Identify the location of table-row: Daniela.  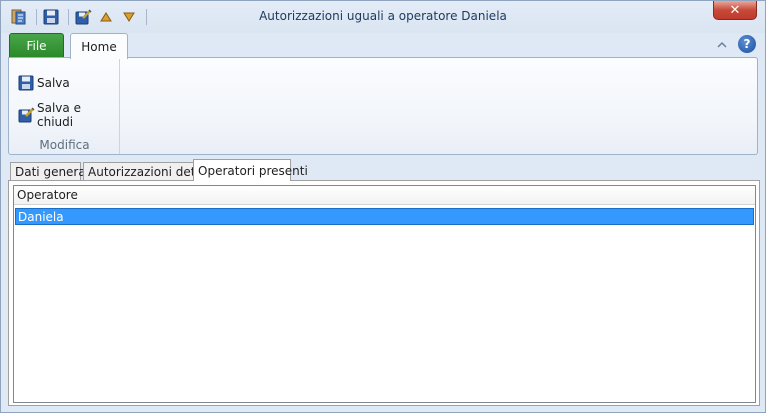
(384, 216).